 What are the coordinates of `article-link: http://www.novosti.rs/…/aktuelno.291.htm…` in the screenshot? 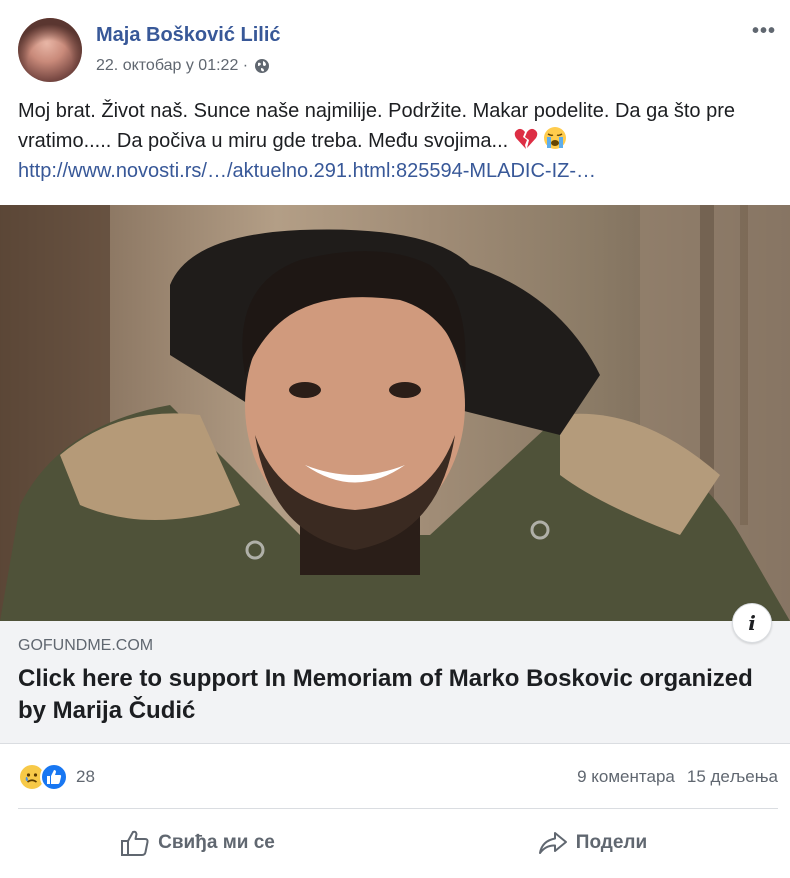 It's located at (307, 171).